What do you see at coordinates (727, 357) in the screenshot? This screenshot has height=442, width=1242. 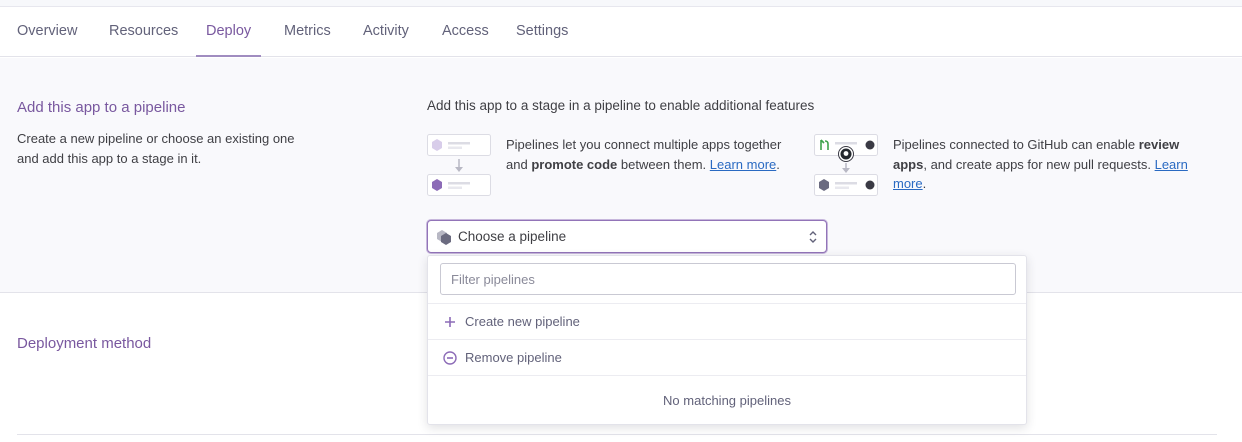 I see `remove-pipeline-item: Remove pipeline` at bounding box center [727, 357].